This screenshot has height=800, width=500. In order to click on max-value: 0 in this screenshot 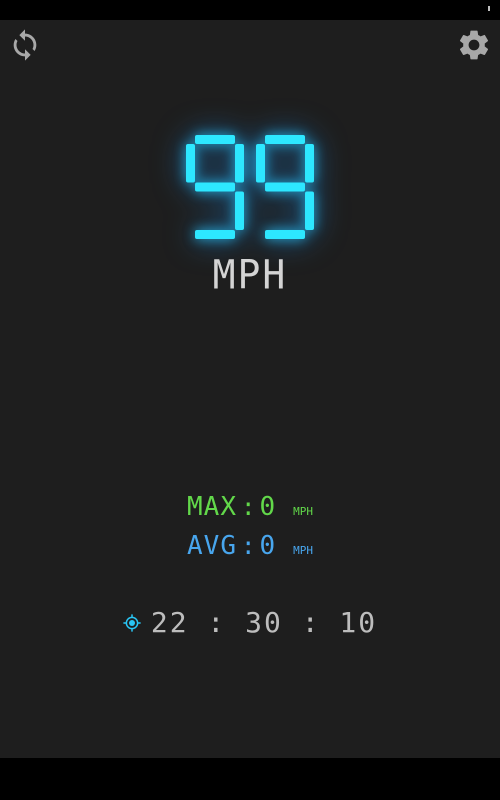, I will do `click(267, 507)`.